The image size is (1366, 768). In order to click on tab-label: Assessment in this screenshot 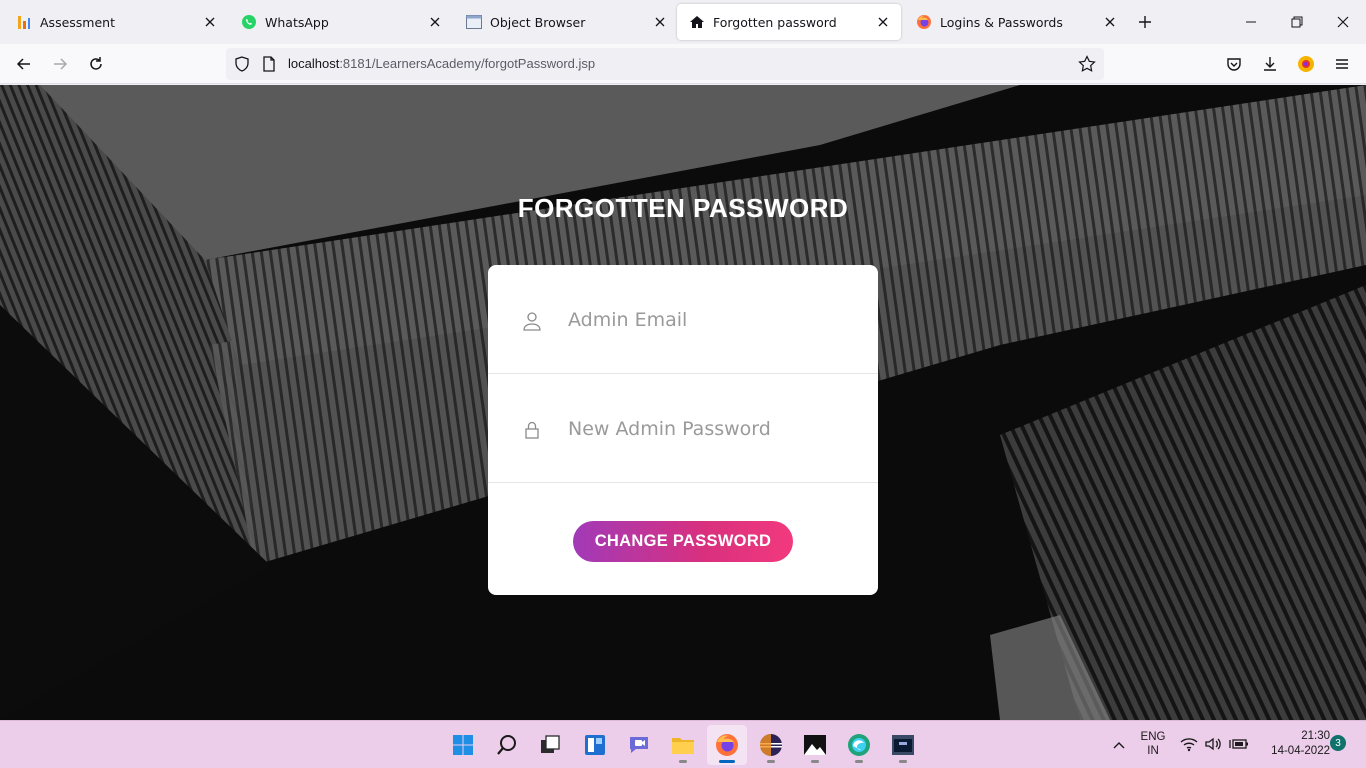, I will do `click(77, 22)`.